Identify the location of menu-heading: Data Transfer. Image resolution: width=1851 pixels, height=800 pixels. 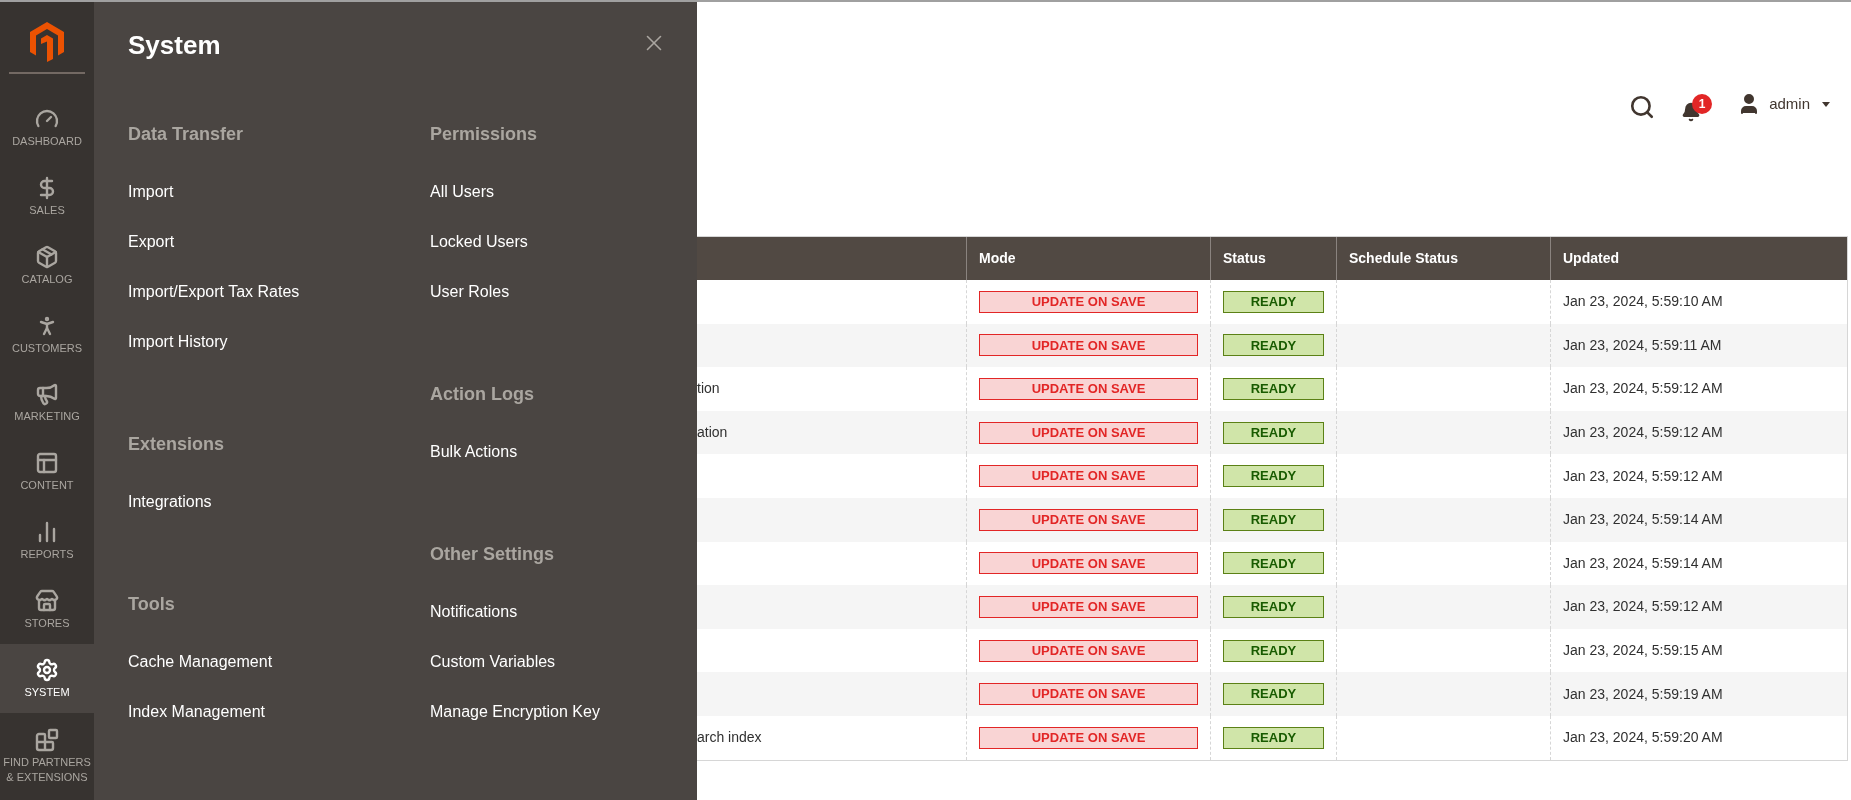
(186, 134).